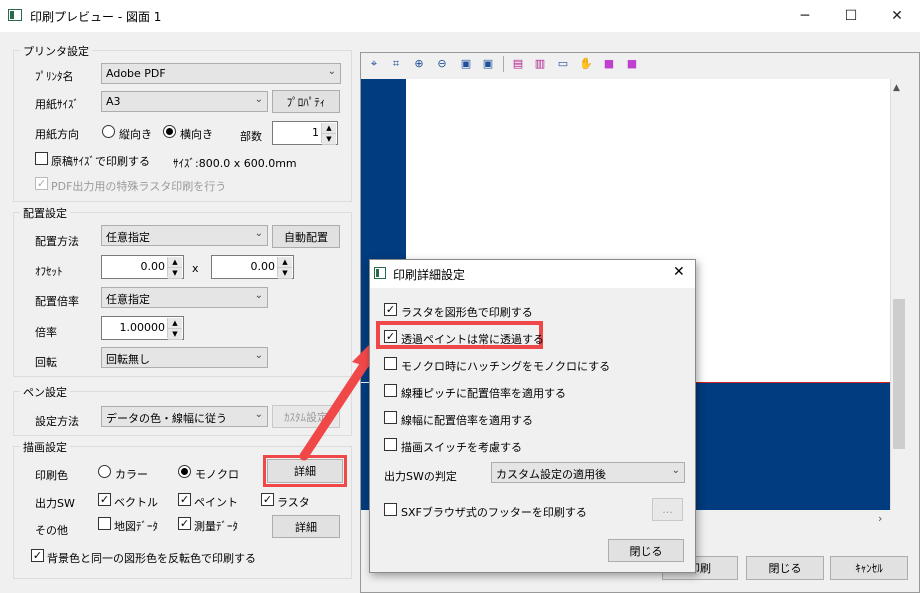 The image size is (920, 593). I want to click on printer-name-select: Adobe PDF ⌄, so click(221, 73).